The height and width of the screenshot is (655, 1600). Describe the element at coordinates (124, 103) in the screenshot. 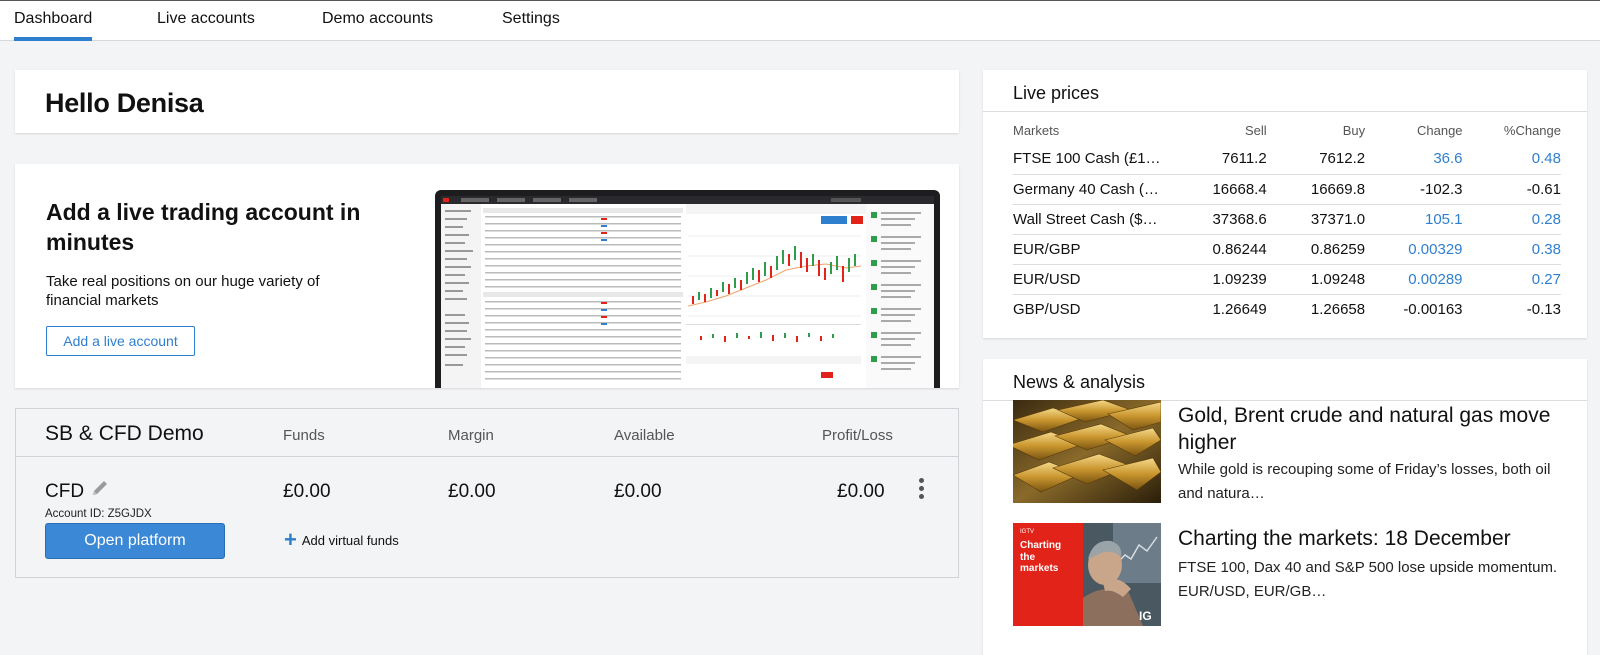

I see `greeting-heading: Hello Denisa` at that location.